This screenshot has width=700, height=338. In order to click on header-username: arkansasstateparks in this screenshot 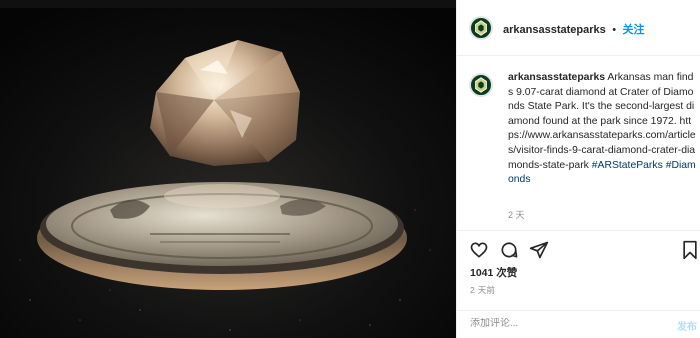, I will do `click(554, 30)`.